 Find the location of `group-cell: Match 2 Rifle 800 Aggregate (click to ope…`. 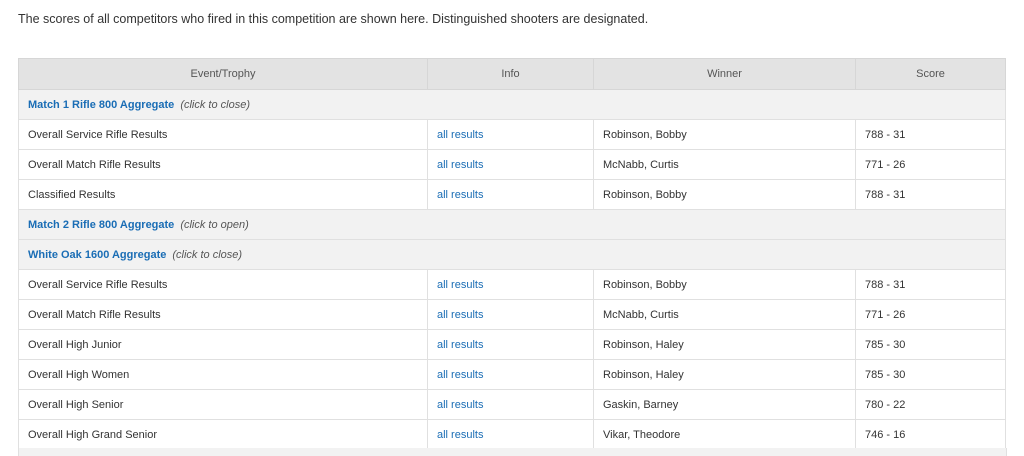

group-cell: Match 2 Rifle 800 Aggregate (click to ope… is located at coordinates (512, 224).